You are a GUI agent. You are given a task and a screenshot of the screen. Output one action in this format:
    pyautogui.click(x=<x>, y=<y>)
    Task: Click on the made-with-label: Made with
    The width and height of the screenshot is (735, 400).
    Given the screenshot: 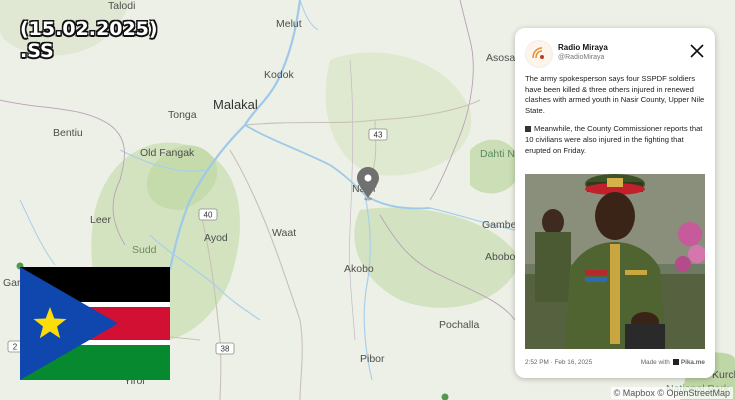 What is the action you would take?
    pyautogui.click(x=655, y=362)
    